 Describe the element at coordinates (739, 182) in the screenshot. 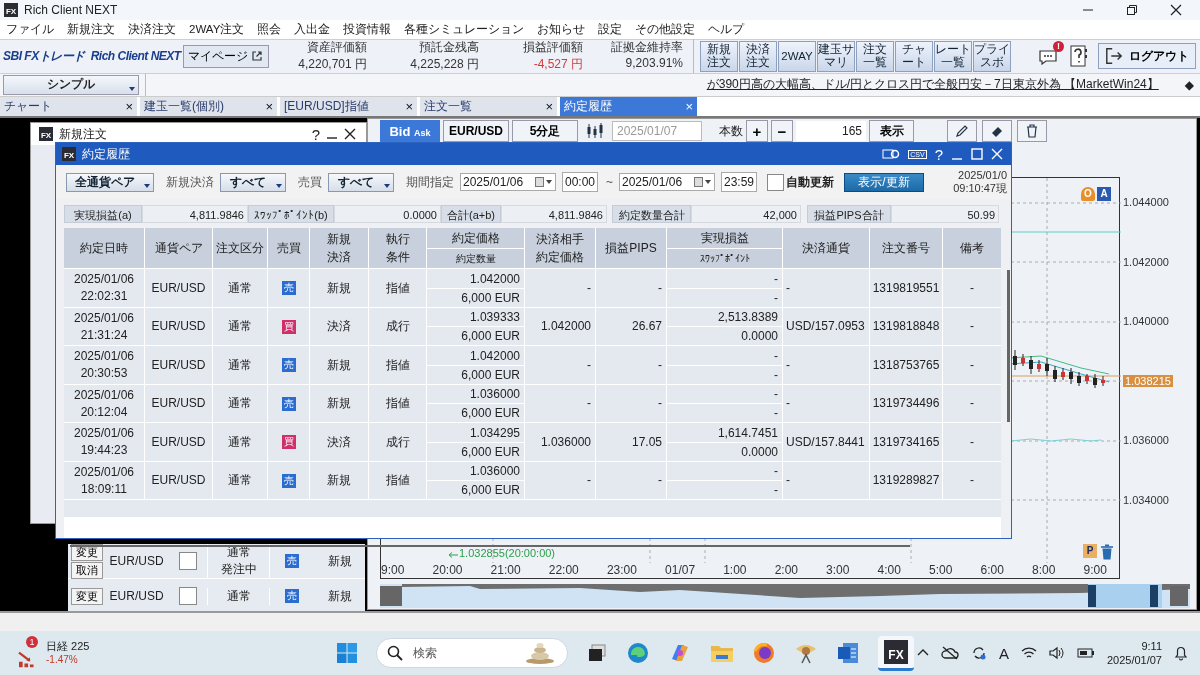

I see `time-field: 23:59` at that location.